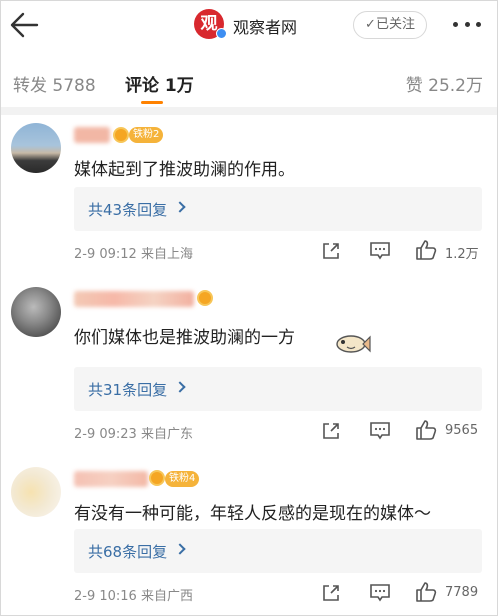  Describe the element at coordinates (54, 83) in the screenshot. I see `tab-reposts: 转发 5788` at that location.